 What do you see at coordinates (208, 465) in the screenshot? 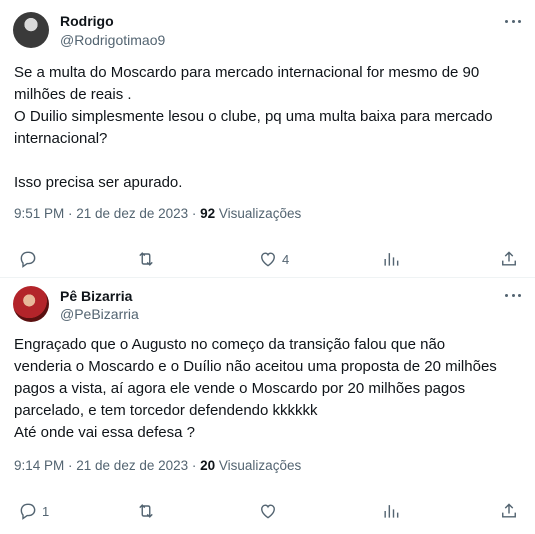
I see `views-count: 20` at bounding box center [208, 465].